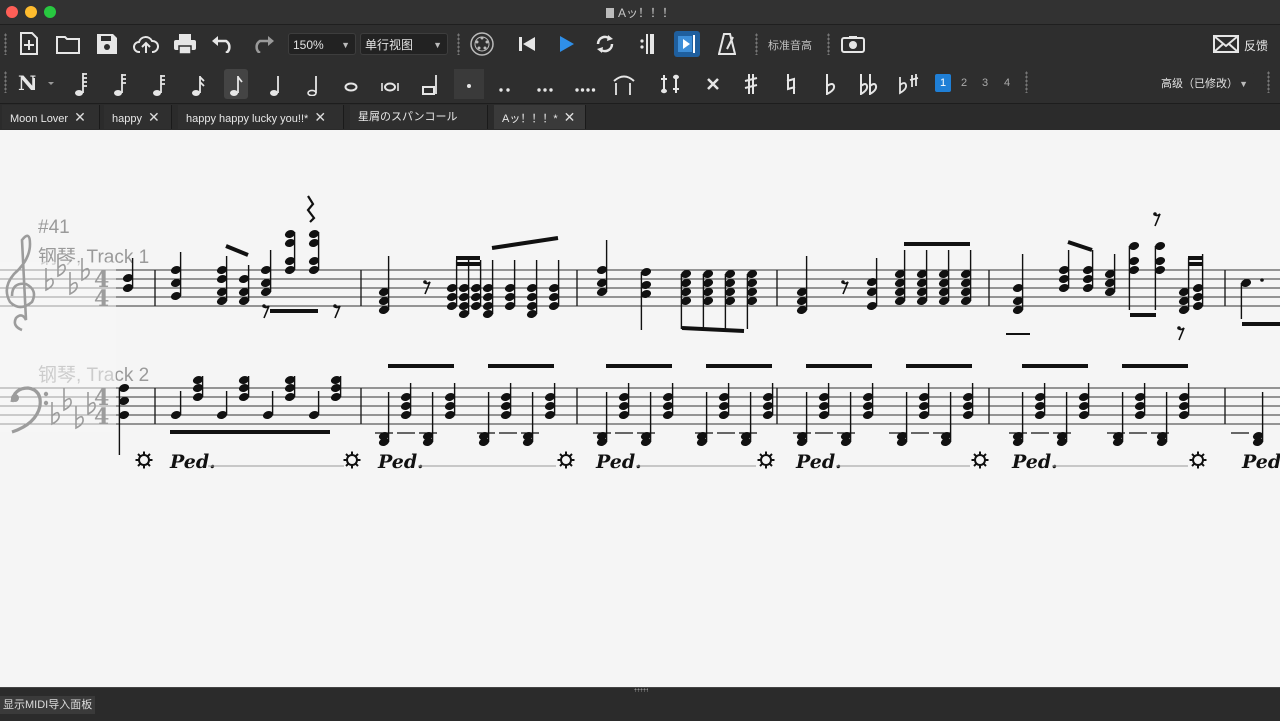 This screenshot has width=1280, height=721. Describe the element at coordinates (146, 44) in the screenshot. I see `cloud-upload-icon` at that location.